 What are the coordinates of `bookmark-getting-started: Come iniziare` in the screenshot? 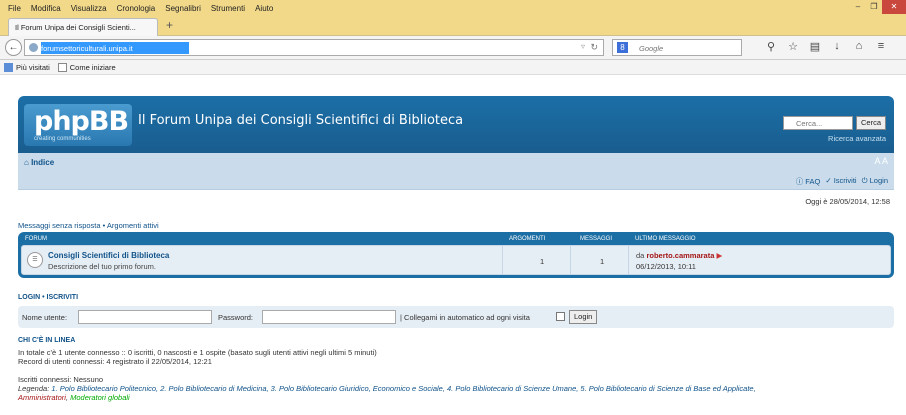 It's located at (86, 67).